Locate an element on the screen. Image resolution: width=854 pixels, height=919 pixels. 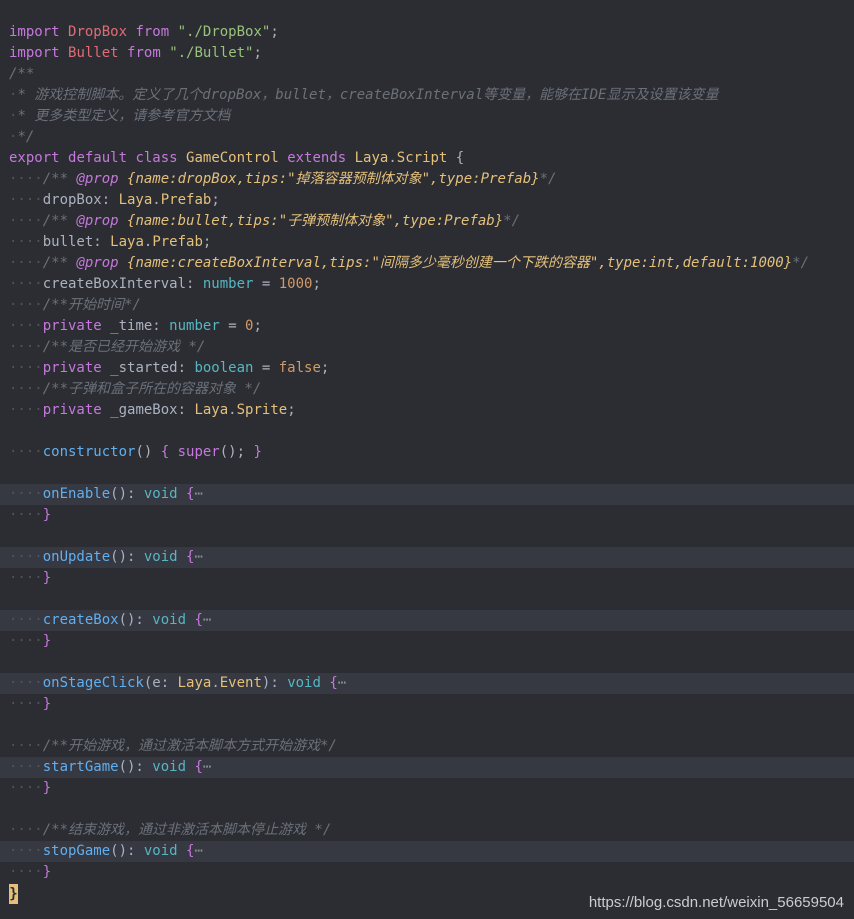
code-token: /** is located at coordinates (59, 179).